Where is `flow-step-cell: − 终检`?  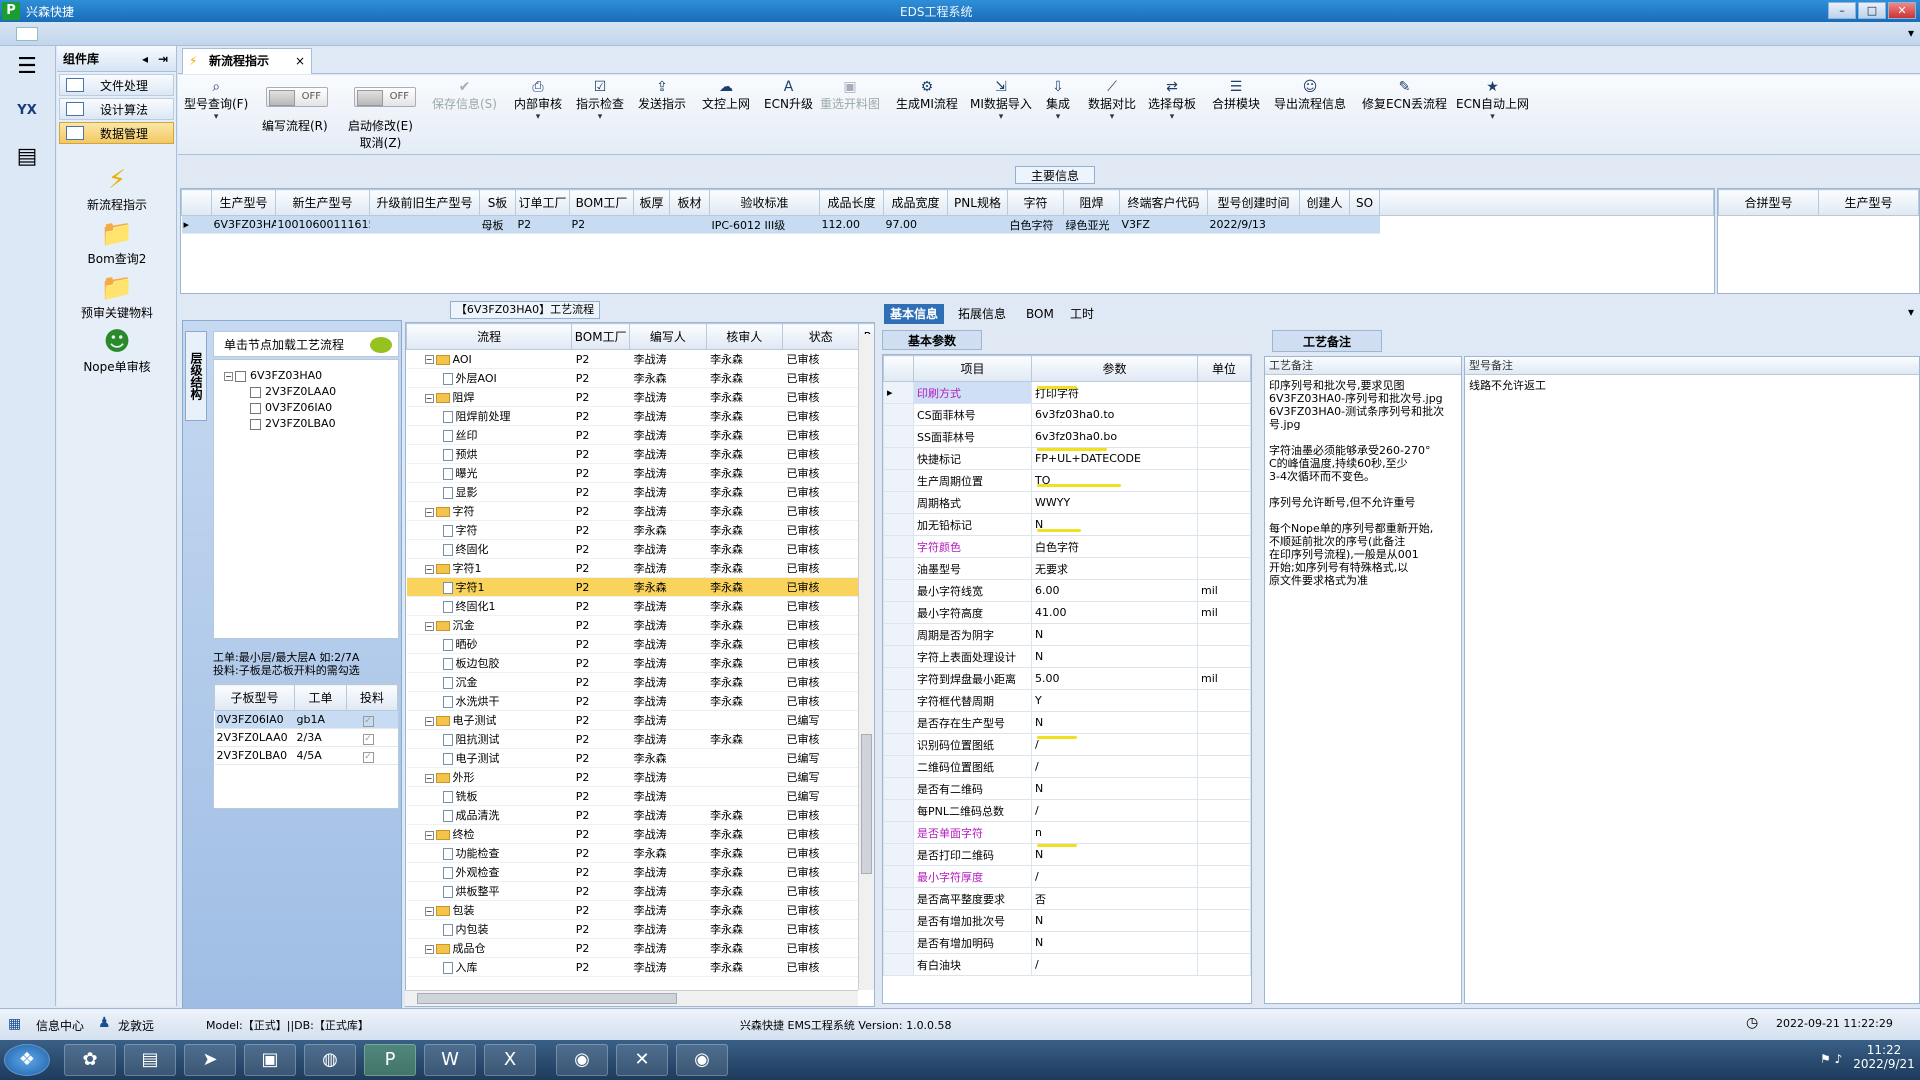 flow-step-cell: − 终检 is located at coordinates (489, 834).